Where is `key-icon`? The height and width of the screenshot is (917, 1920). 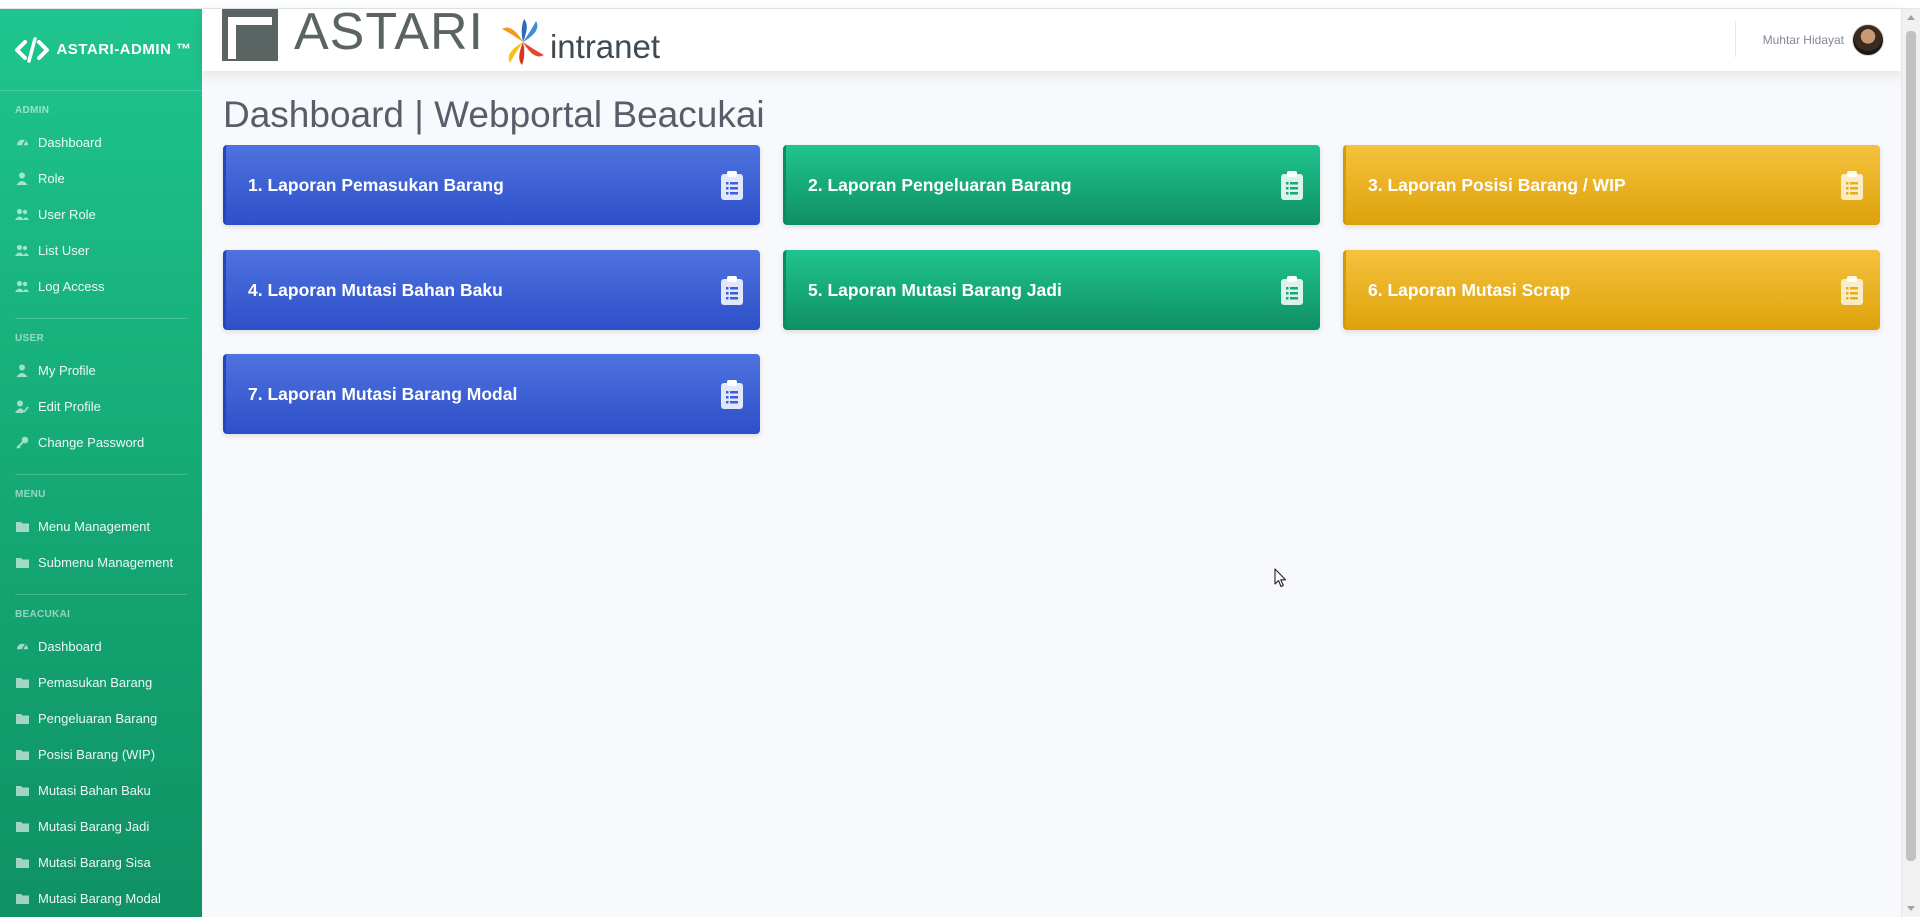
key-icon is located at coordinates (22, 442).